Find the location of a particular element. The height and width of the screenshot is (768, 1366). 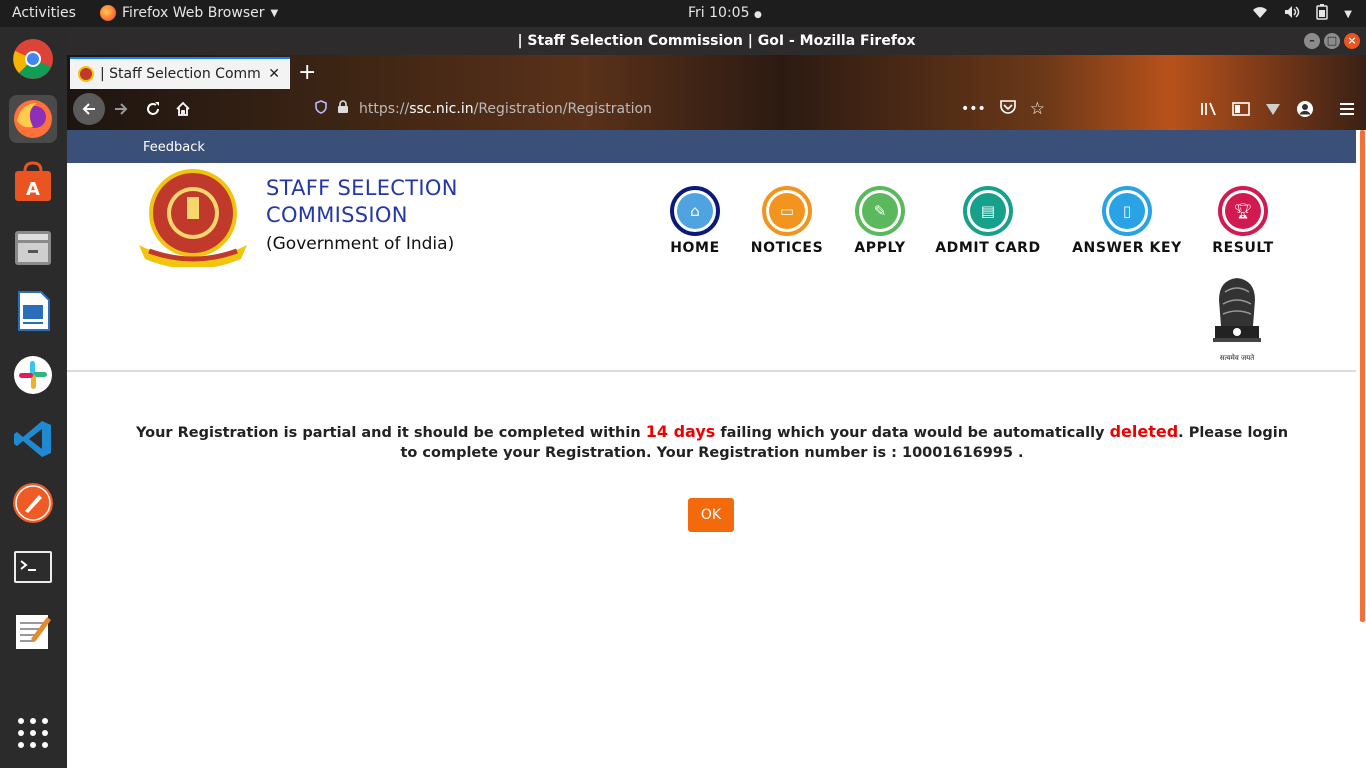

arrow-left-icon is located at coordinates (88, 109).